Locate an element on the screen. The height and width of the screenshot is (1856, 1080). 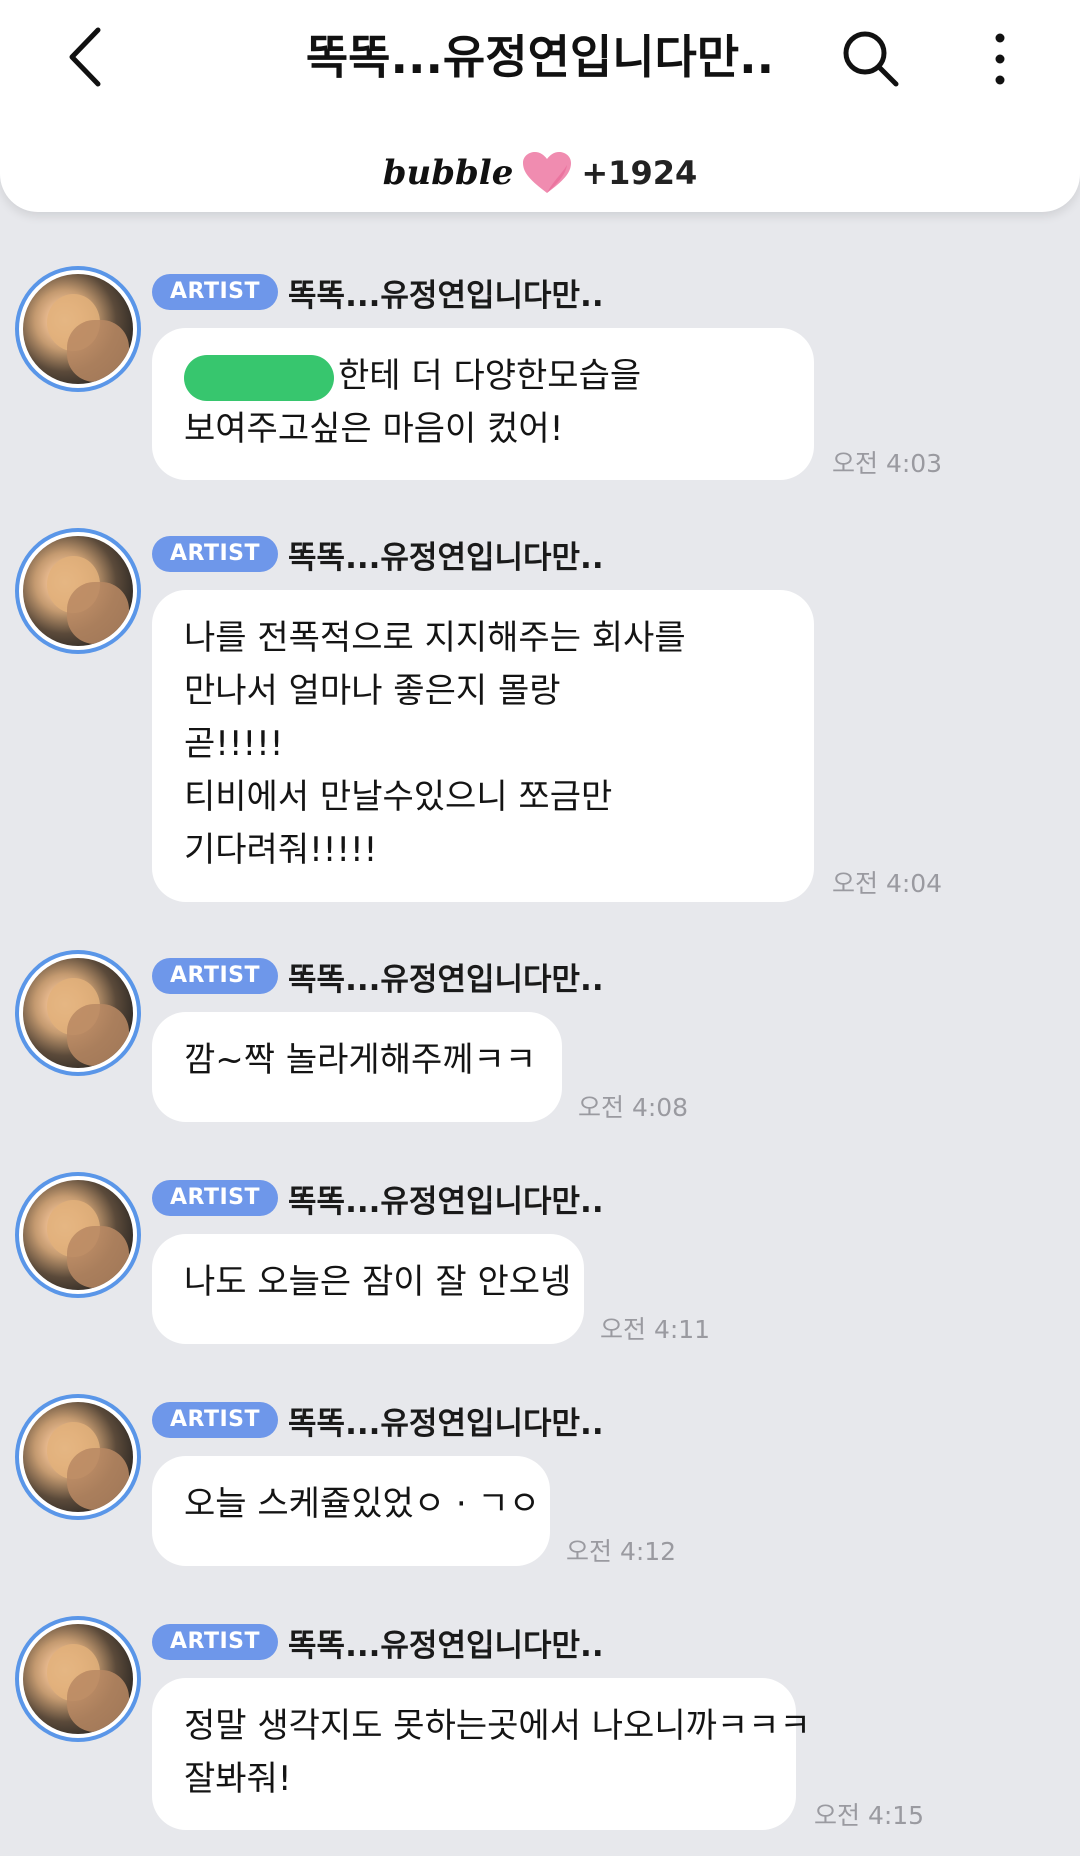
message-bubble: 한테 더 다양한모습을 보여주고싶은 마음이 컸어! is located at coordinates (483, 404).